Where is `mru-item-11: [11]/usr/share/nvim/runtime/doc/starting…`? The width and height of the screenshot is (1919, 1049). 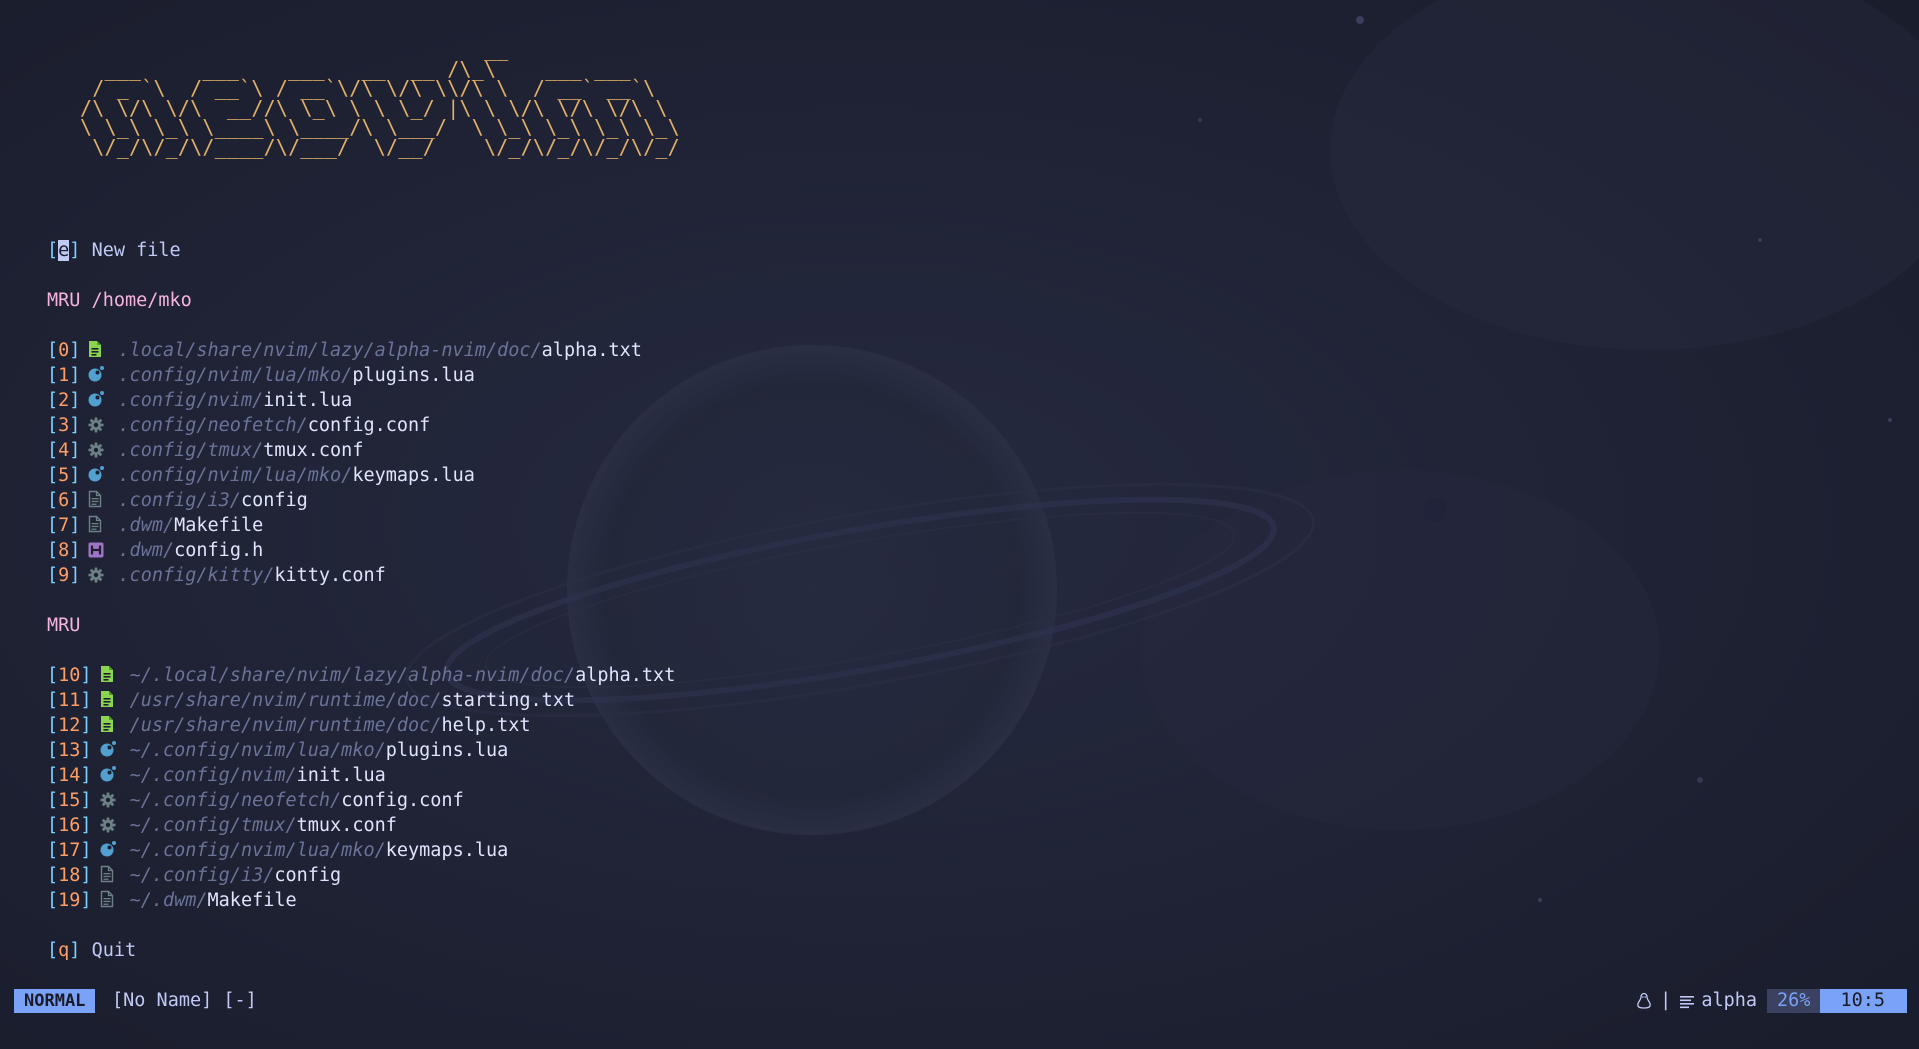 mru-item-11: [11]/usr/share/nvim/runtime/doc/starting… is located at coordinates (311, 700).